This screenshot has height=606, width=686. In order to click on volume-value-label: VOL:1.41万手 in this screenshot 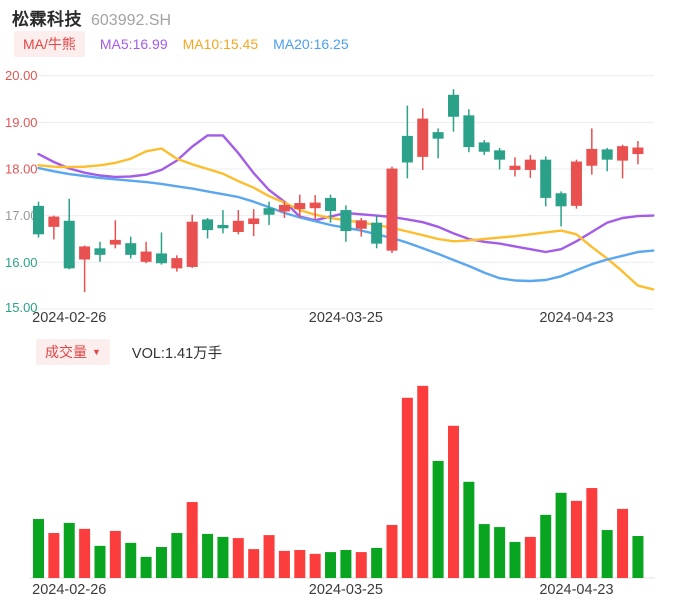, I will do `click(177, 353)`.